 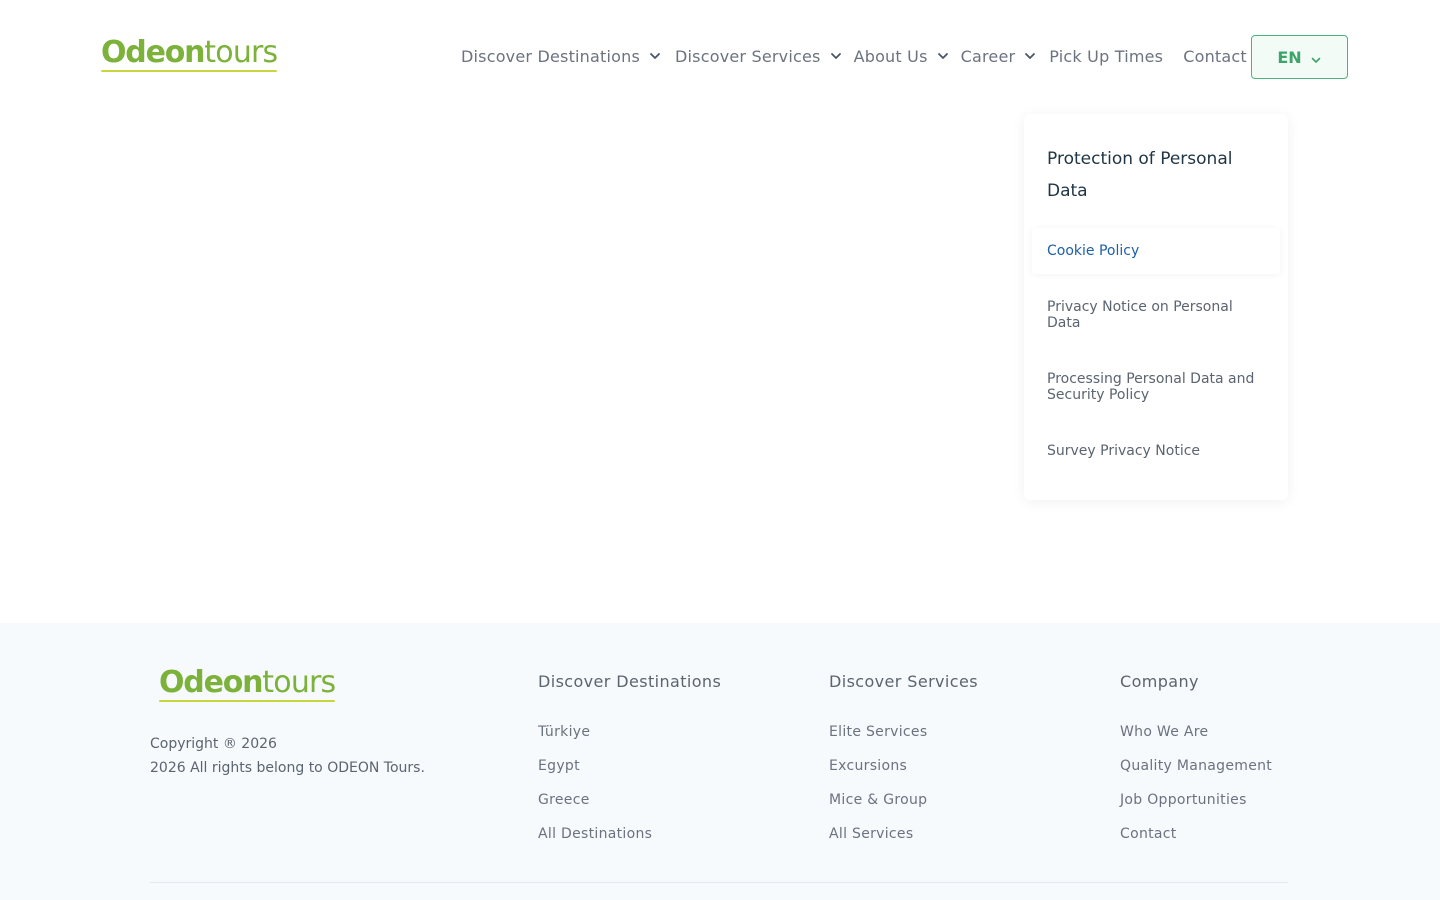 I want to click on nav-label: Contact, so click(x=1215, y=56).